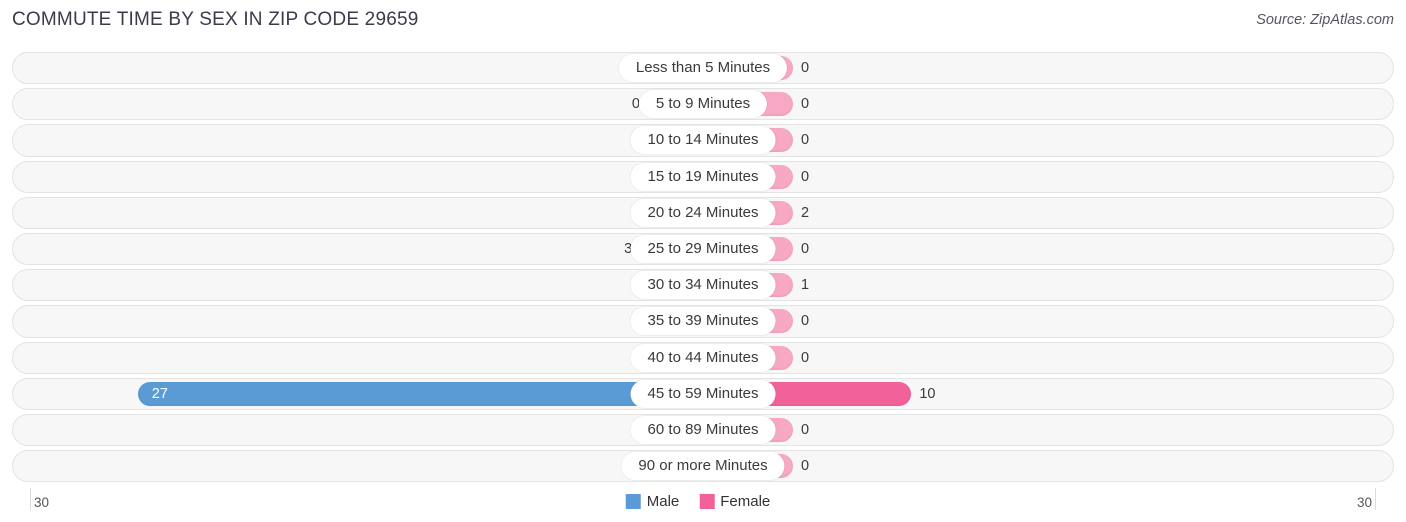  Describe the element at coordinates (215, 19) in the screenshot. I see `page-title: COMMUTE TIME BY SEX IN ZIP CODE 29659` at that location.